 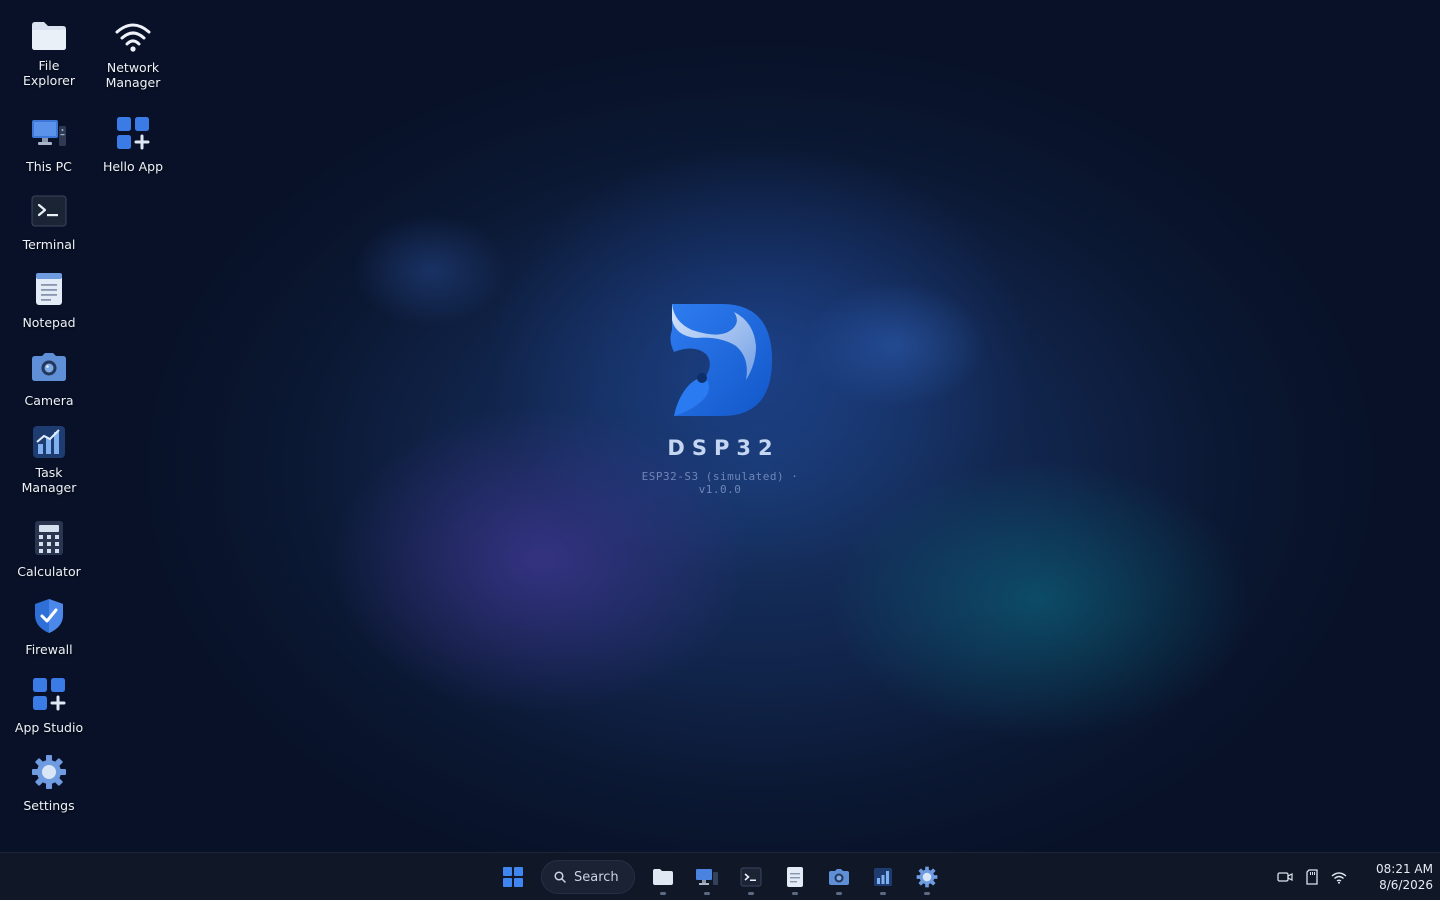 I want to click on desktop-icon-calculator: Calculator, so click(x=49, y=542).